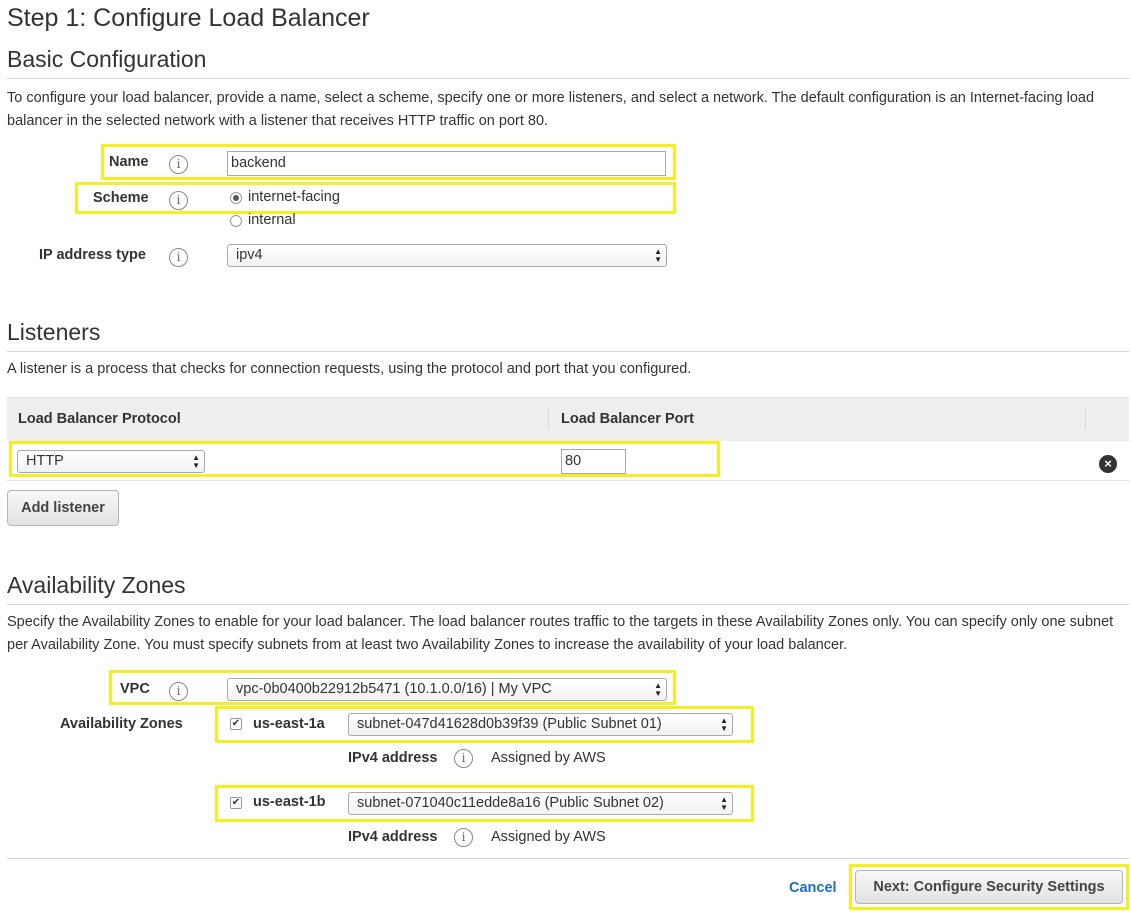  What do you see at coordinates (236, 221) in the screenshot?
I see `scheme-internal-radio` at bounding box center [236, 221].